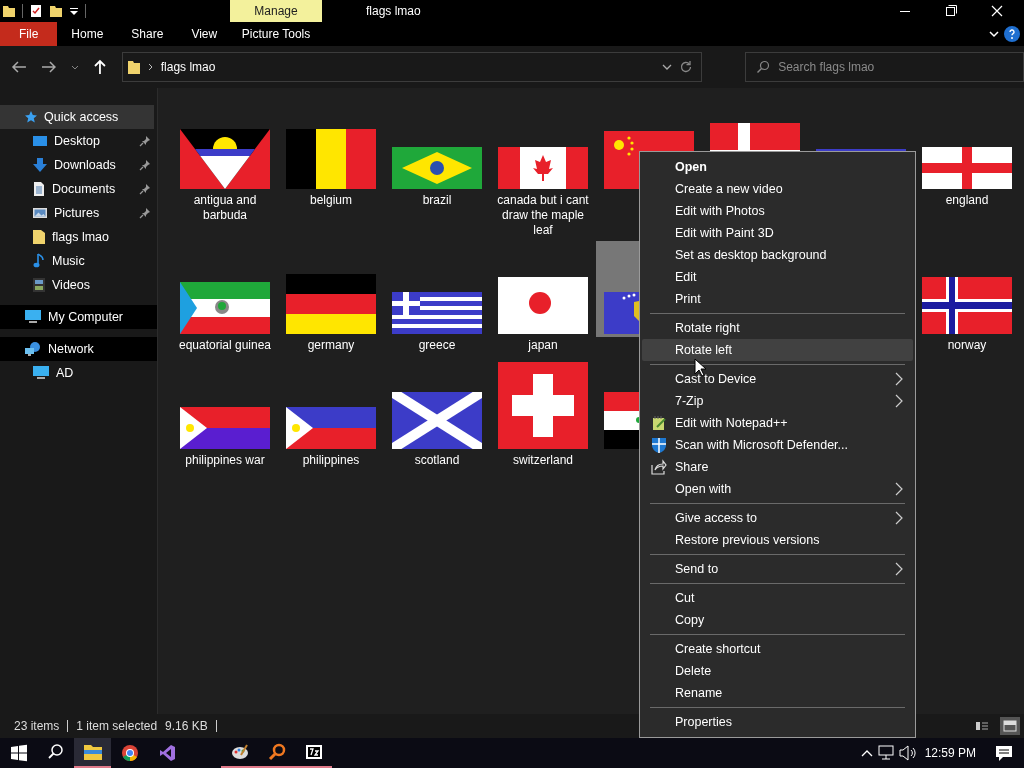 The height and width of the screenshot is (768, 1024). I want to click on clock: 12:59 PM, so click(951, 753).